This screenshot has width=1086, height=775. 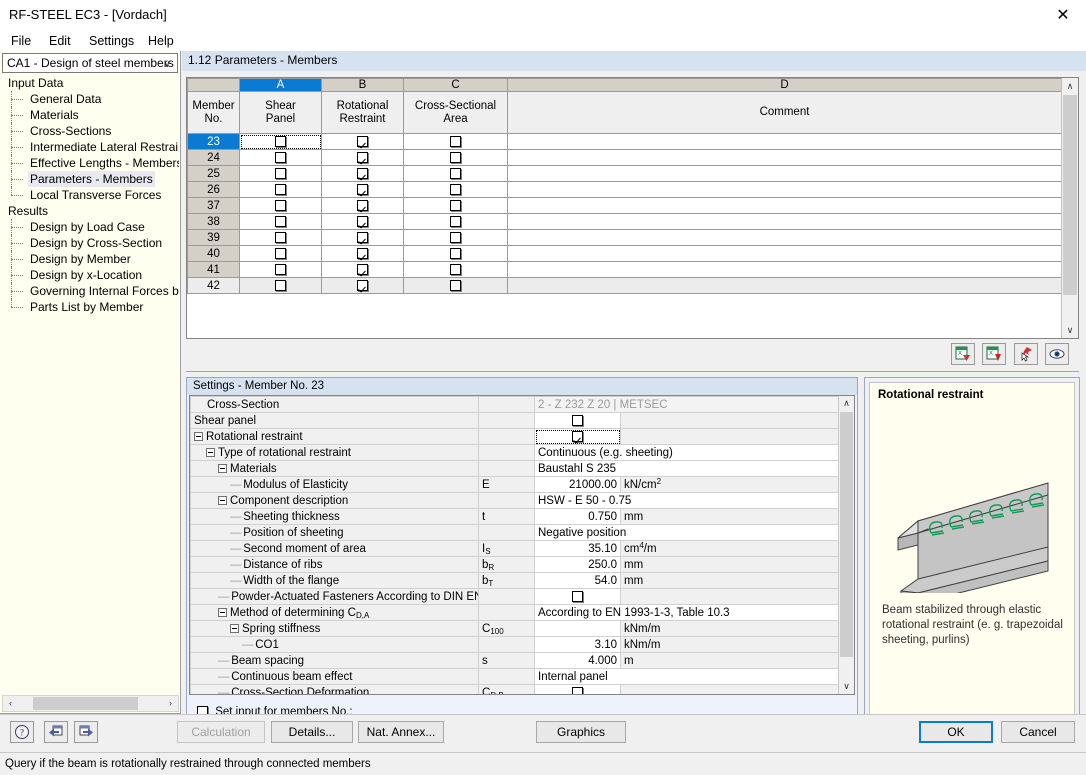 I want to click on sidebar-item-materials: Materials, so click(x=90, y=115).